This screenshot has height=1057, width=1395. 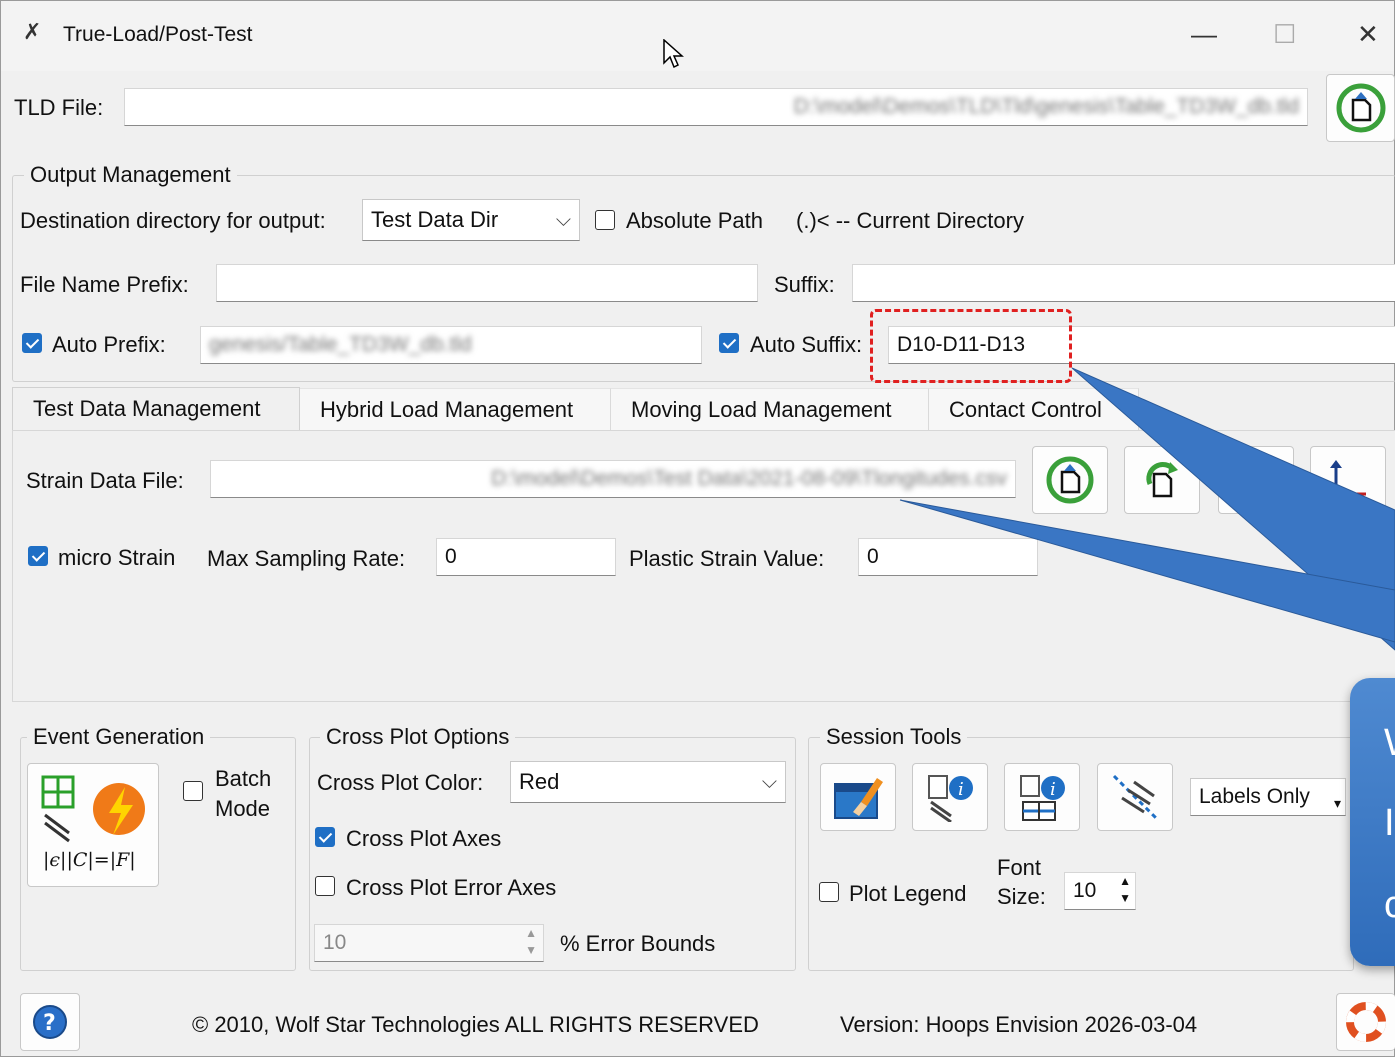 What do you see at coordinates (1204, 34) in the screenshot?
I see `minimize-button: —` at bounding box center [1204, 34].